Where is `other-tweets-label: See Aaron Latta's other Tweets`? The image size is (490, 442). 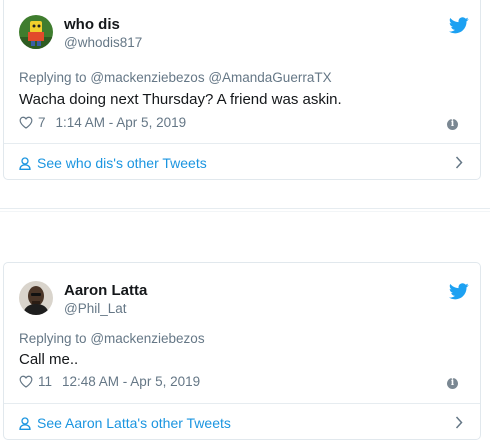 other-tweets-label: See Aaron Latta's other Tweets is located at coordinates (134, 423).